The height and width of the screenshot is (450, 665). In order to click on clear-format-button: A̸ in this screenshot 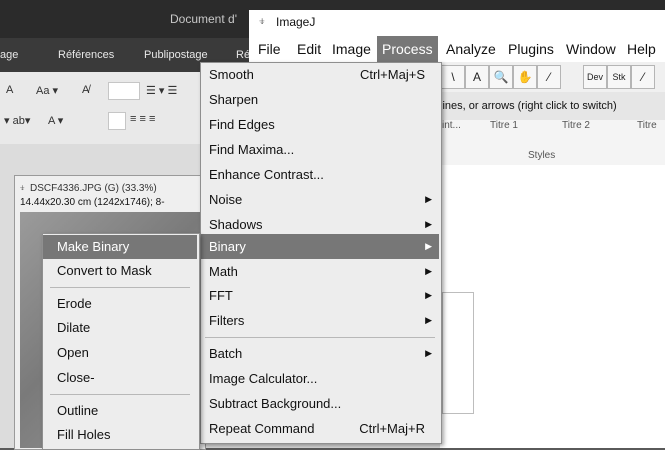, I will do `click(85, 90)`.